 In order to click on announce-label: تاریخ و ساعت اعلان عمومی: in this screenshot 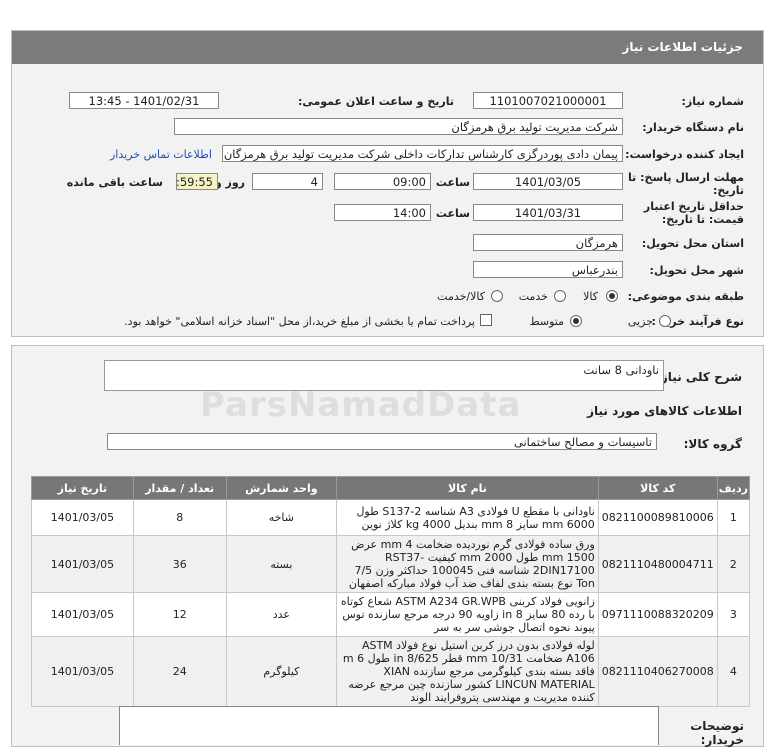, I will do `click(375, 101)`.